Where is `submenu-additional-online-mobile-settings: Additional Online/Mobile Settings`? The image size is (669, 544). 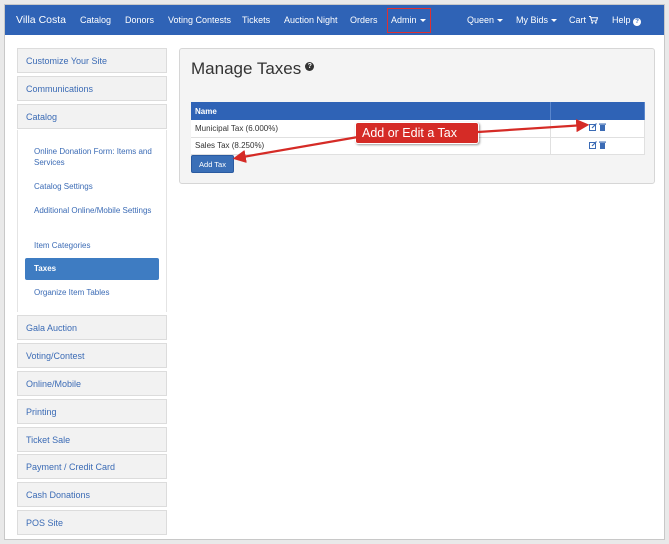
submenu-additional-online-mobile-settings: Additional Online/Mobile Settings is located at coordinates (96, 210).